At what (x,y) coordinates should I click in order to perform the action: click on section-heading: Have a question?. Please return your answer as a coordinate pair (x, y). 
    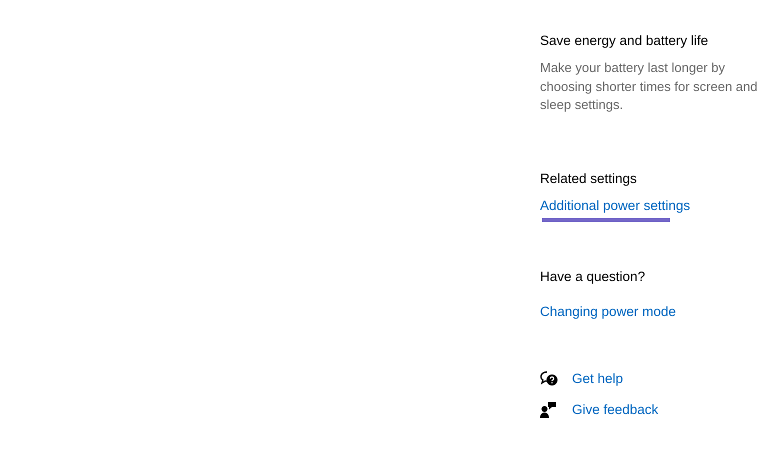
    Looking at the image, I should click on (593, 277).